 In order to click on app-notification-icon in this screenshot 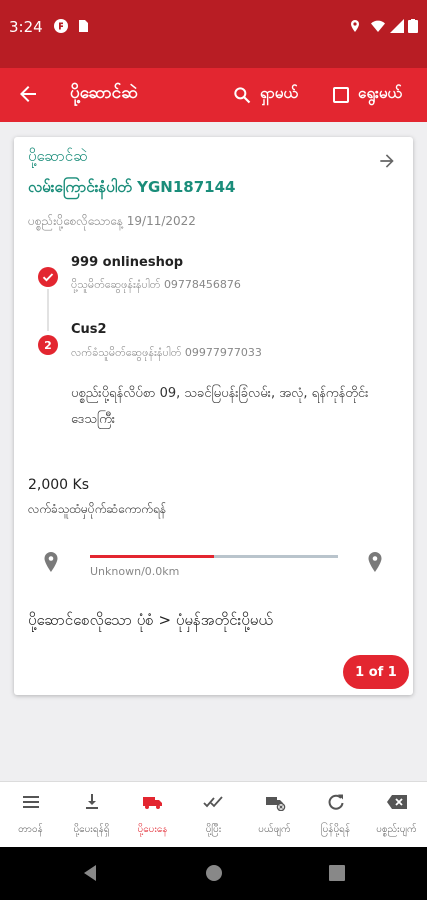, I will do `click(61, 26)`.